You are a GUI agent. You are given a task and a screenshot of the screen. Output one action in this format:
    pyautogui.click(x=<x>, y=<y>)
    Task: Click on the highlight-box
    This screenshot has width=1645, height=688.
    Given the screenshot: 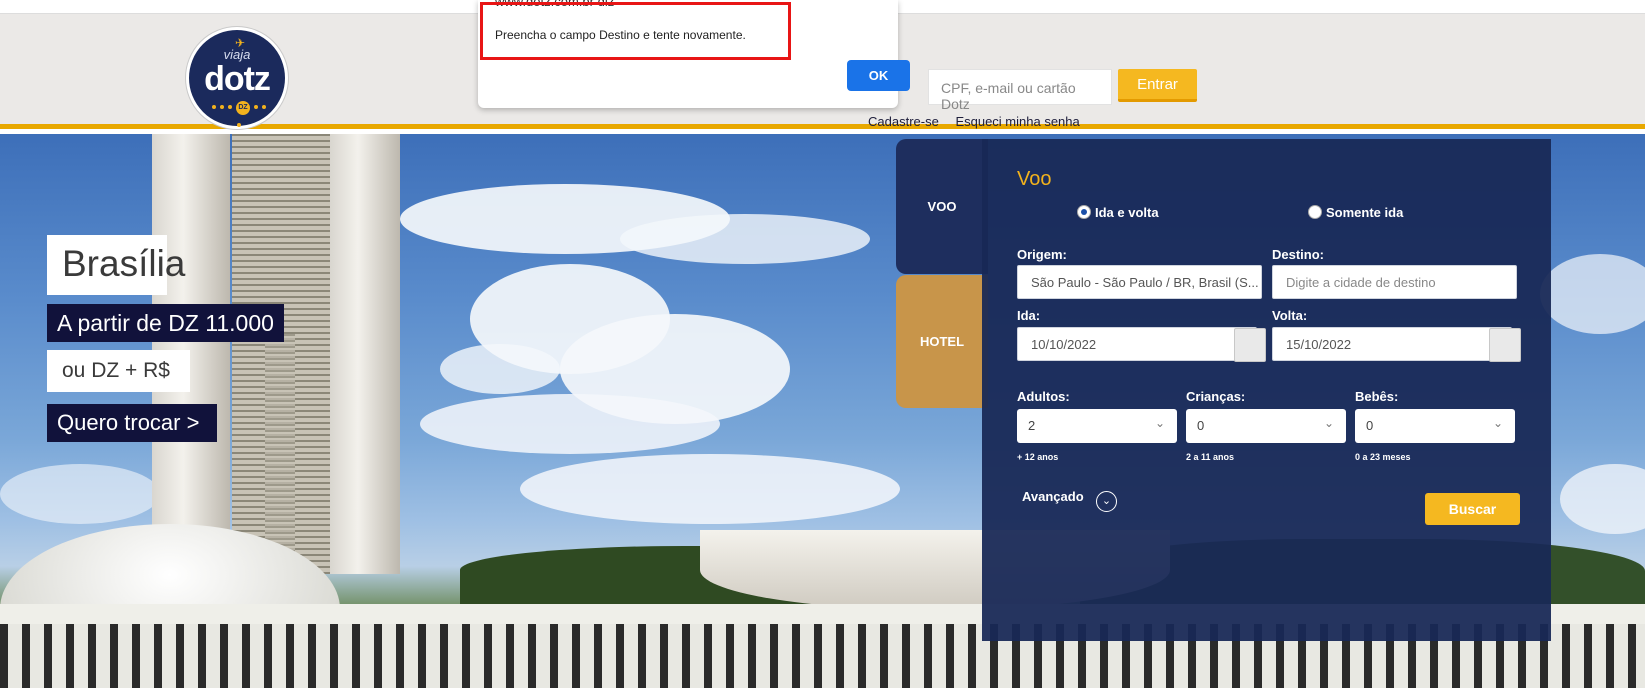 What is the action you would take?
    pyautogui.click(x=635, y=31)
    